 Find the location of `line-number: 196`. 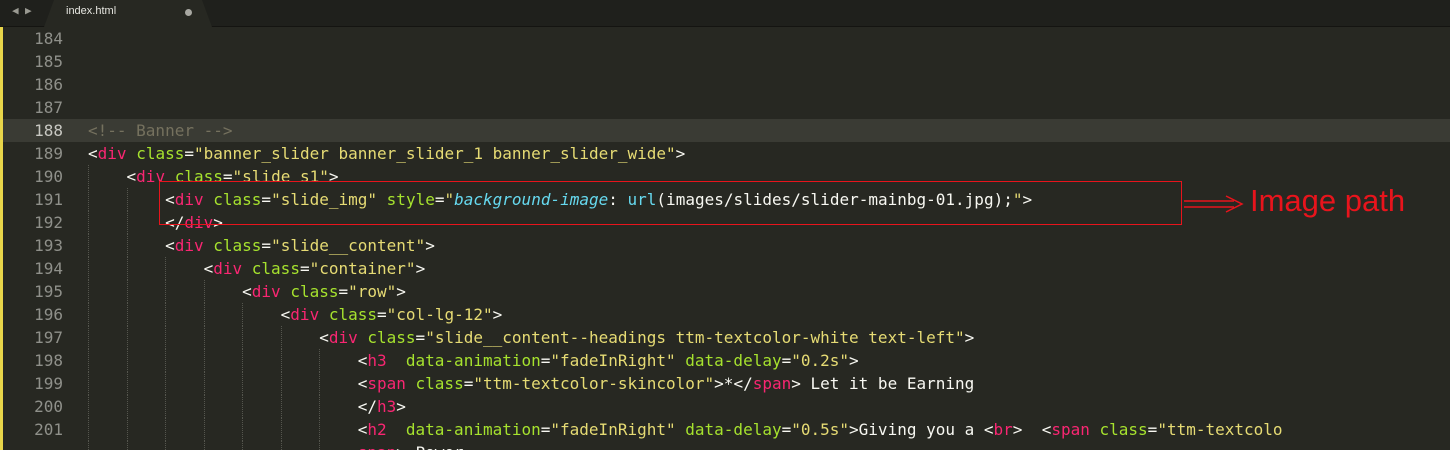

line-number: 196 is located at coordinates (48, 314).